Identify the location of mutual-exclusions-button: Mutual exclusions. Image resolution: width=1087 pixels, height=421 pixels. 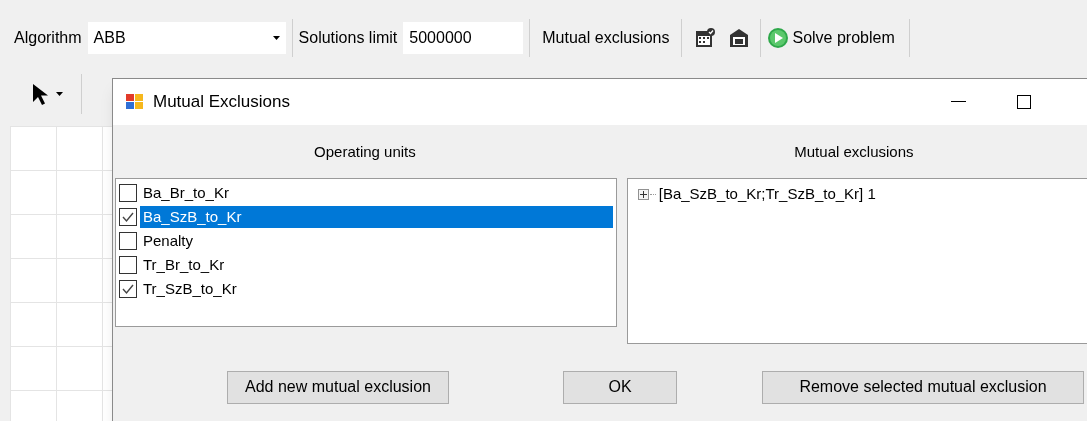
(606, 38).